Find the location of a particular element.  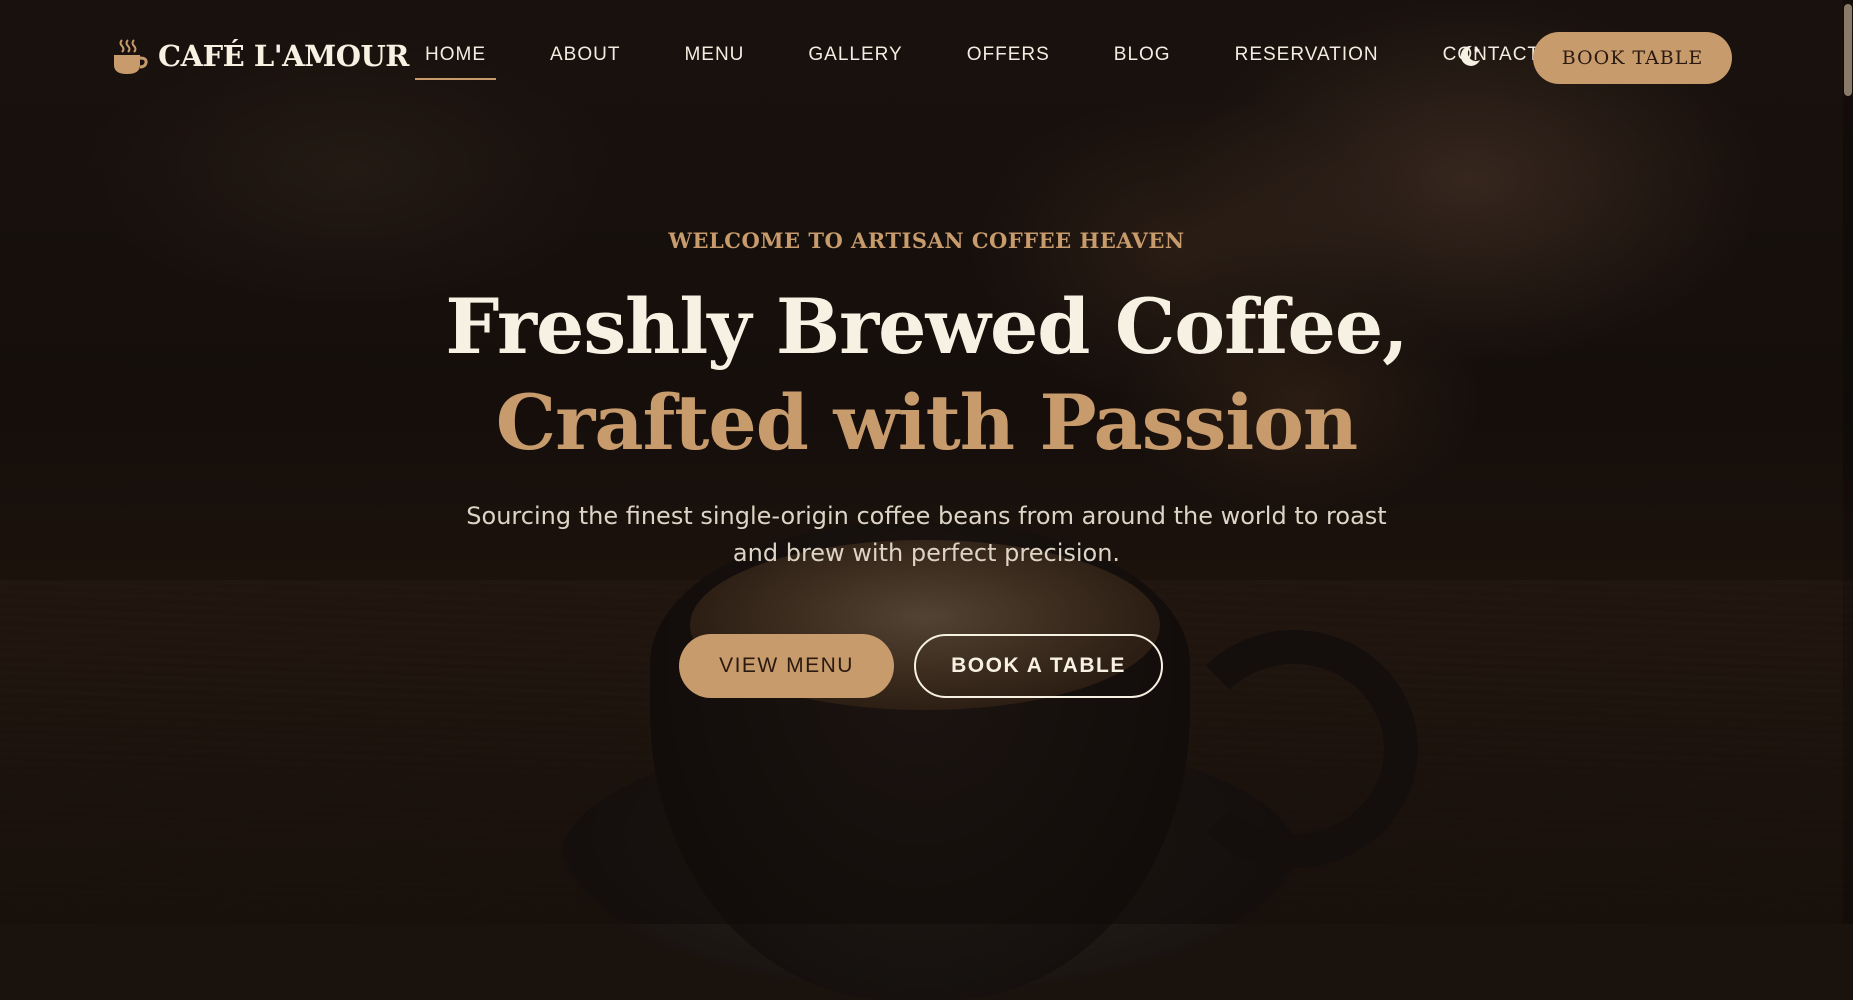

nav-item-gallery: GALLERY is located at coordinates (855, 55).